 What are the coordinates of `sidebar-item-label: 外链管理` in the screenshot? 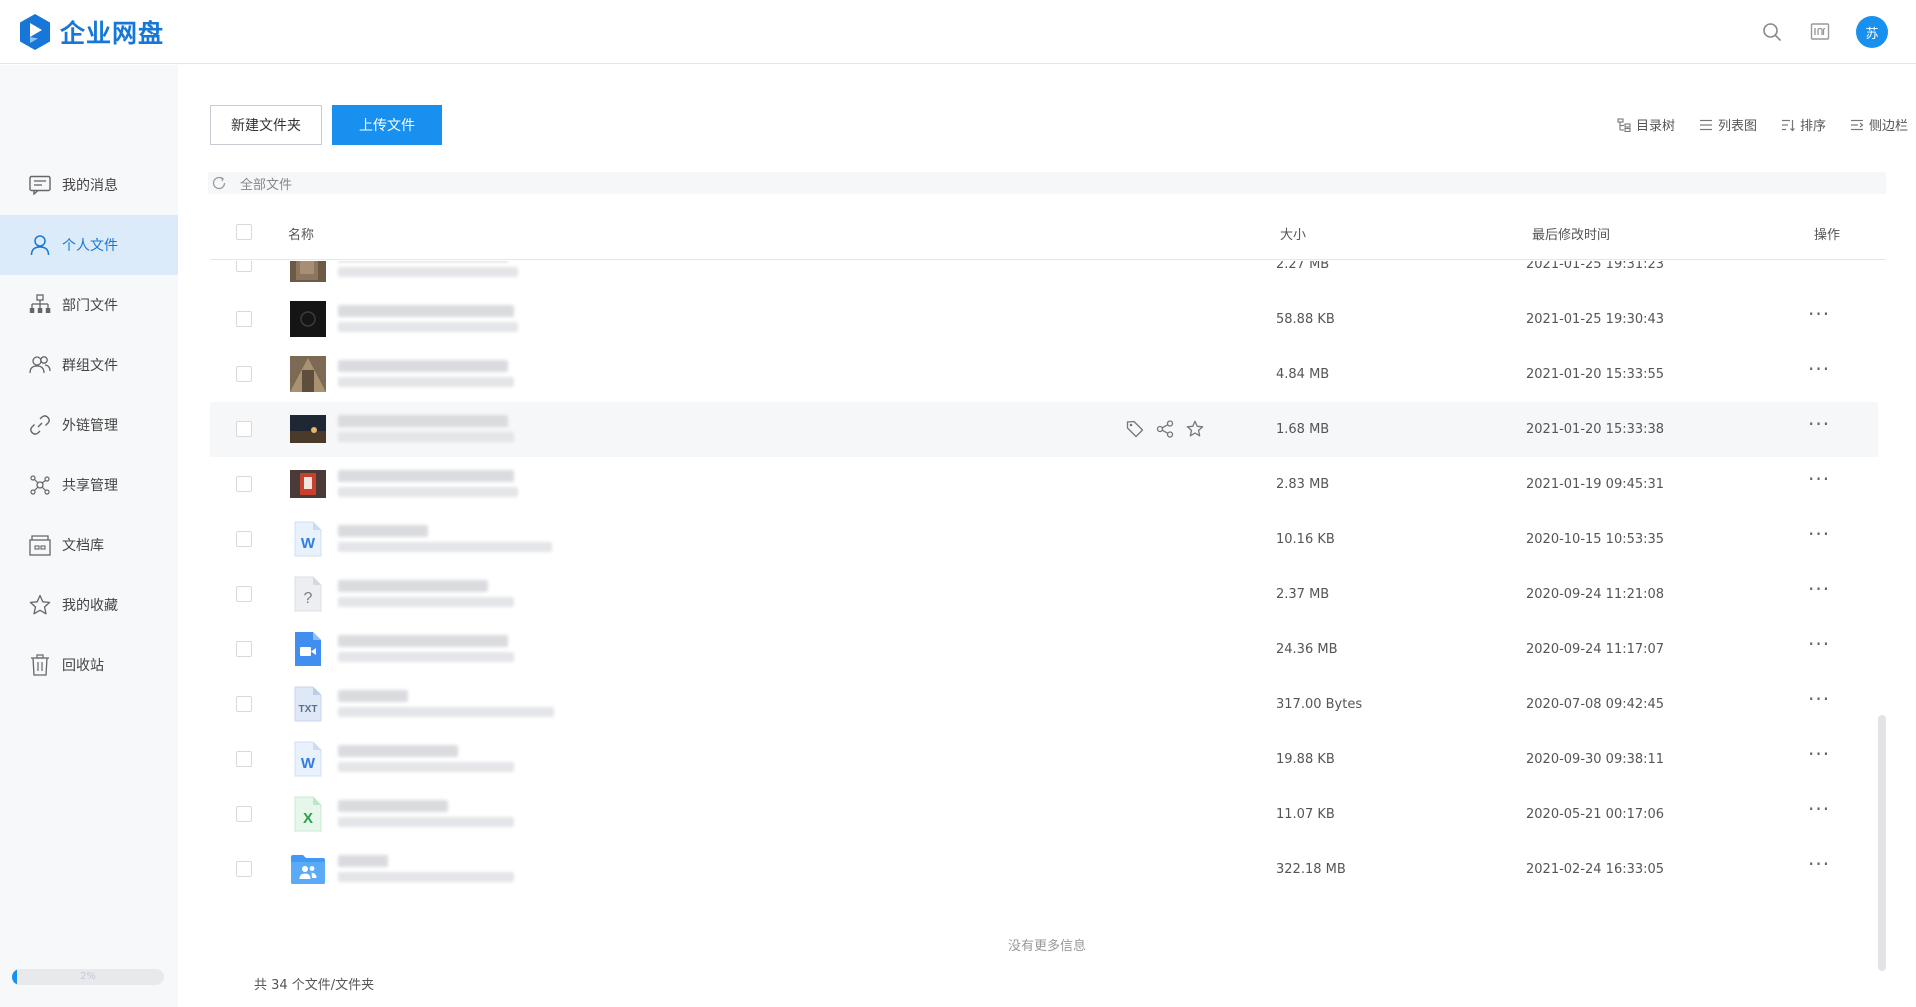 It's located at (90, 426).